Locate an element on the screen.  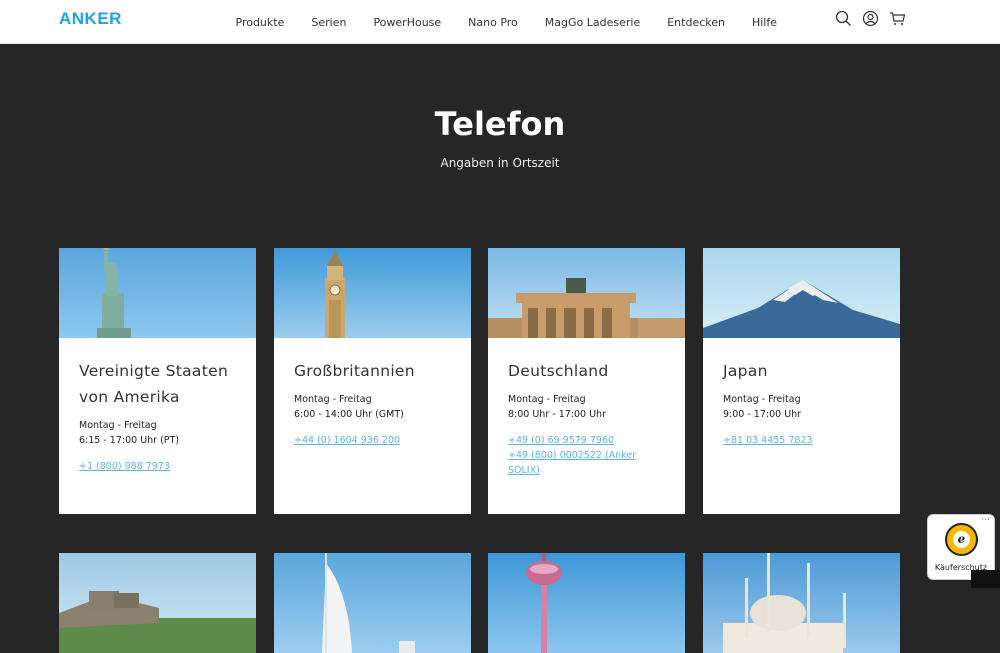
phone-links: +81 03 4455 7823 is located at coordinates (801, 440).